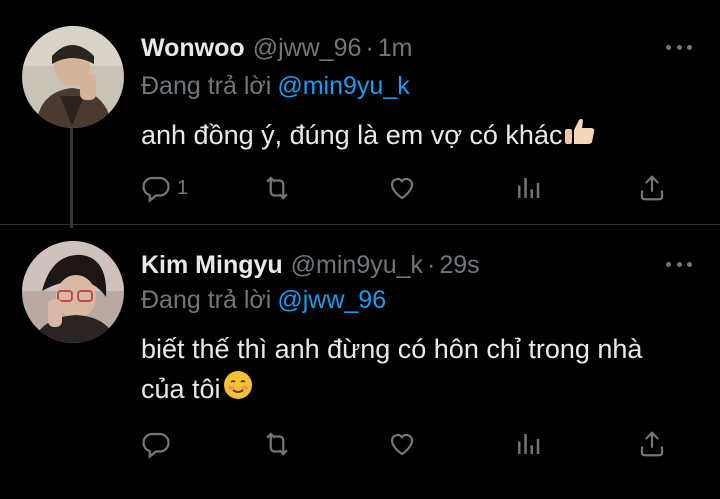 The image size is (720, 499). I want to click on author-handle: @min9yu_k, so click(357, 265).